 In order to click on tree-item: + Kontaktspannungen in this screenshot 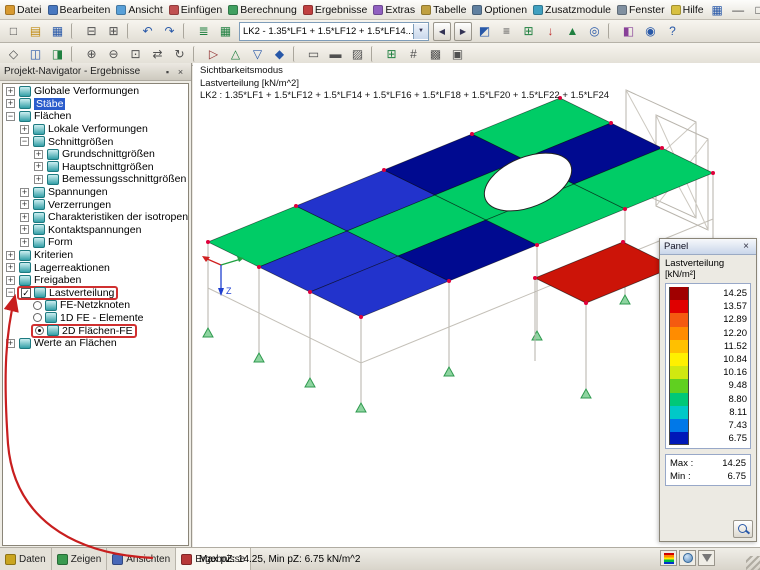, I will do `click(95, 230)`.